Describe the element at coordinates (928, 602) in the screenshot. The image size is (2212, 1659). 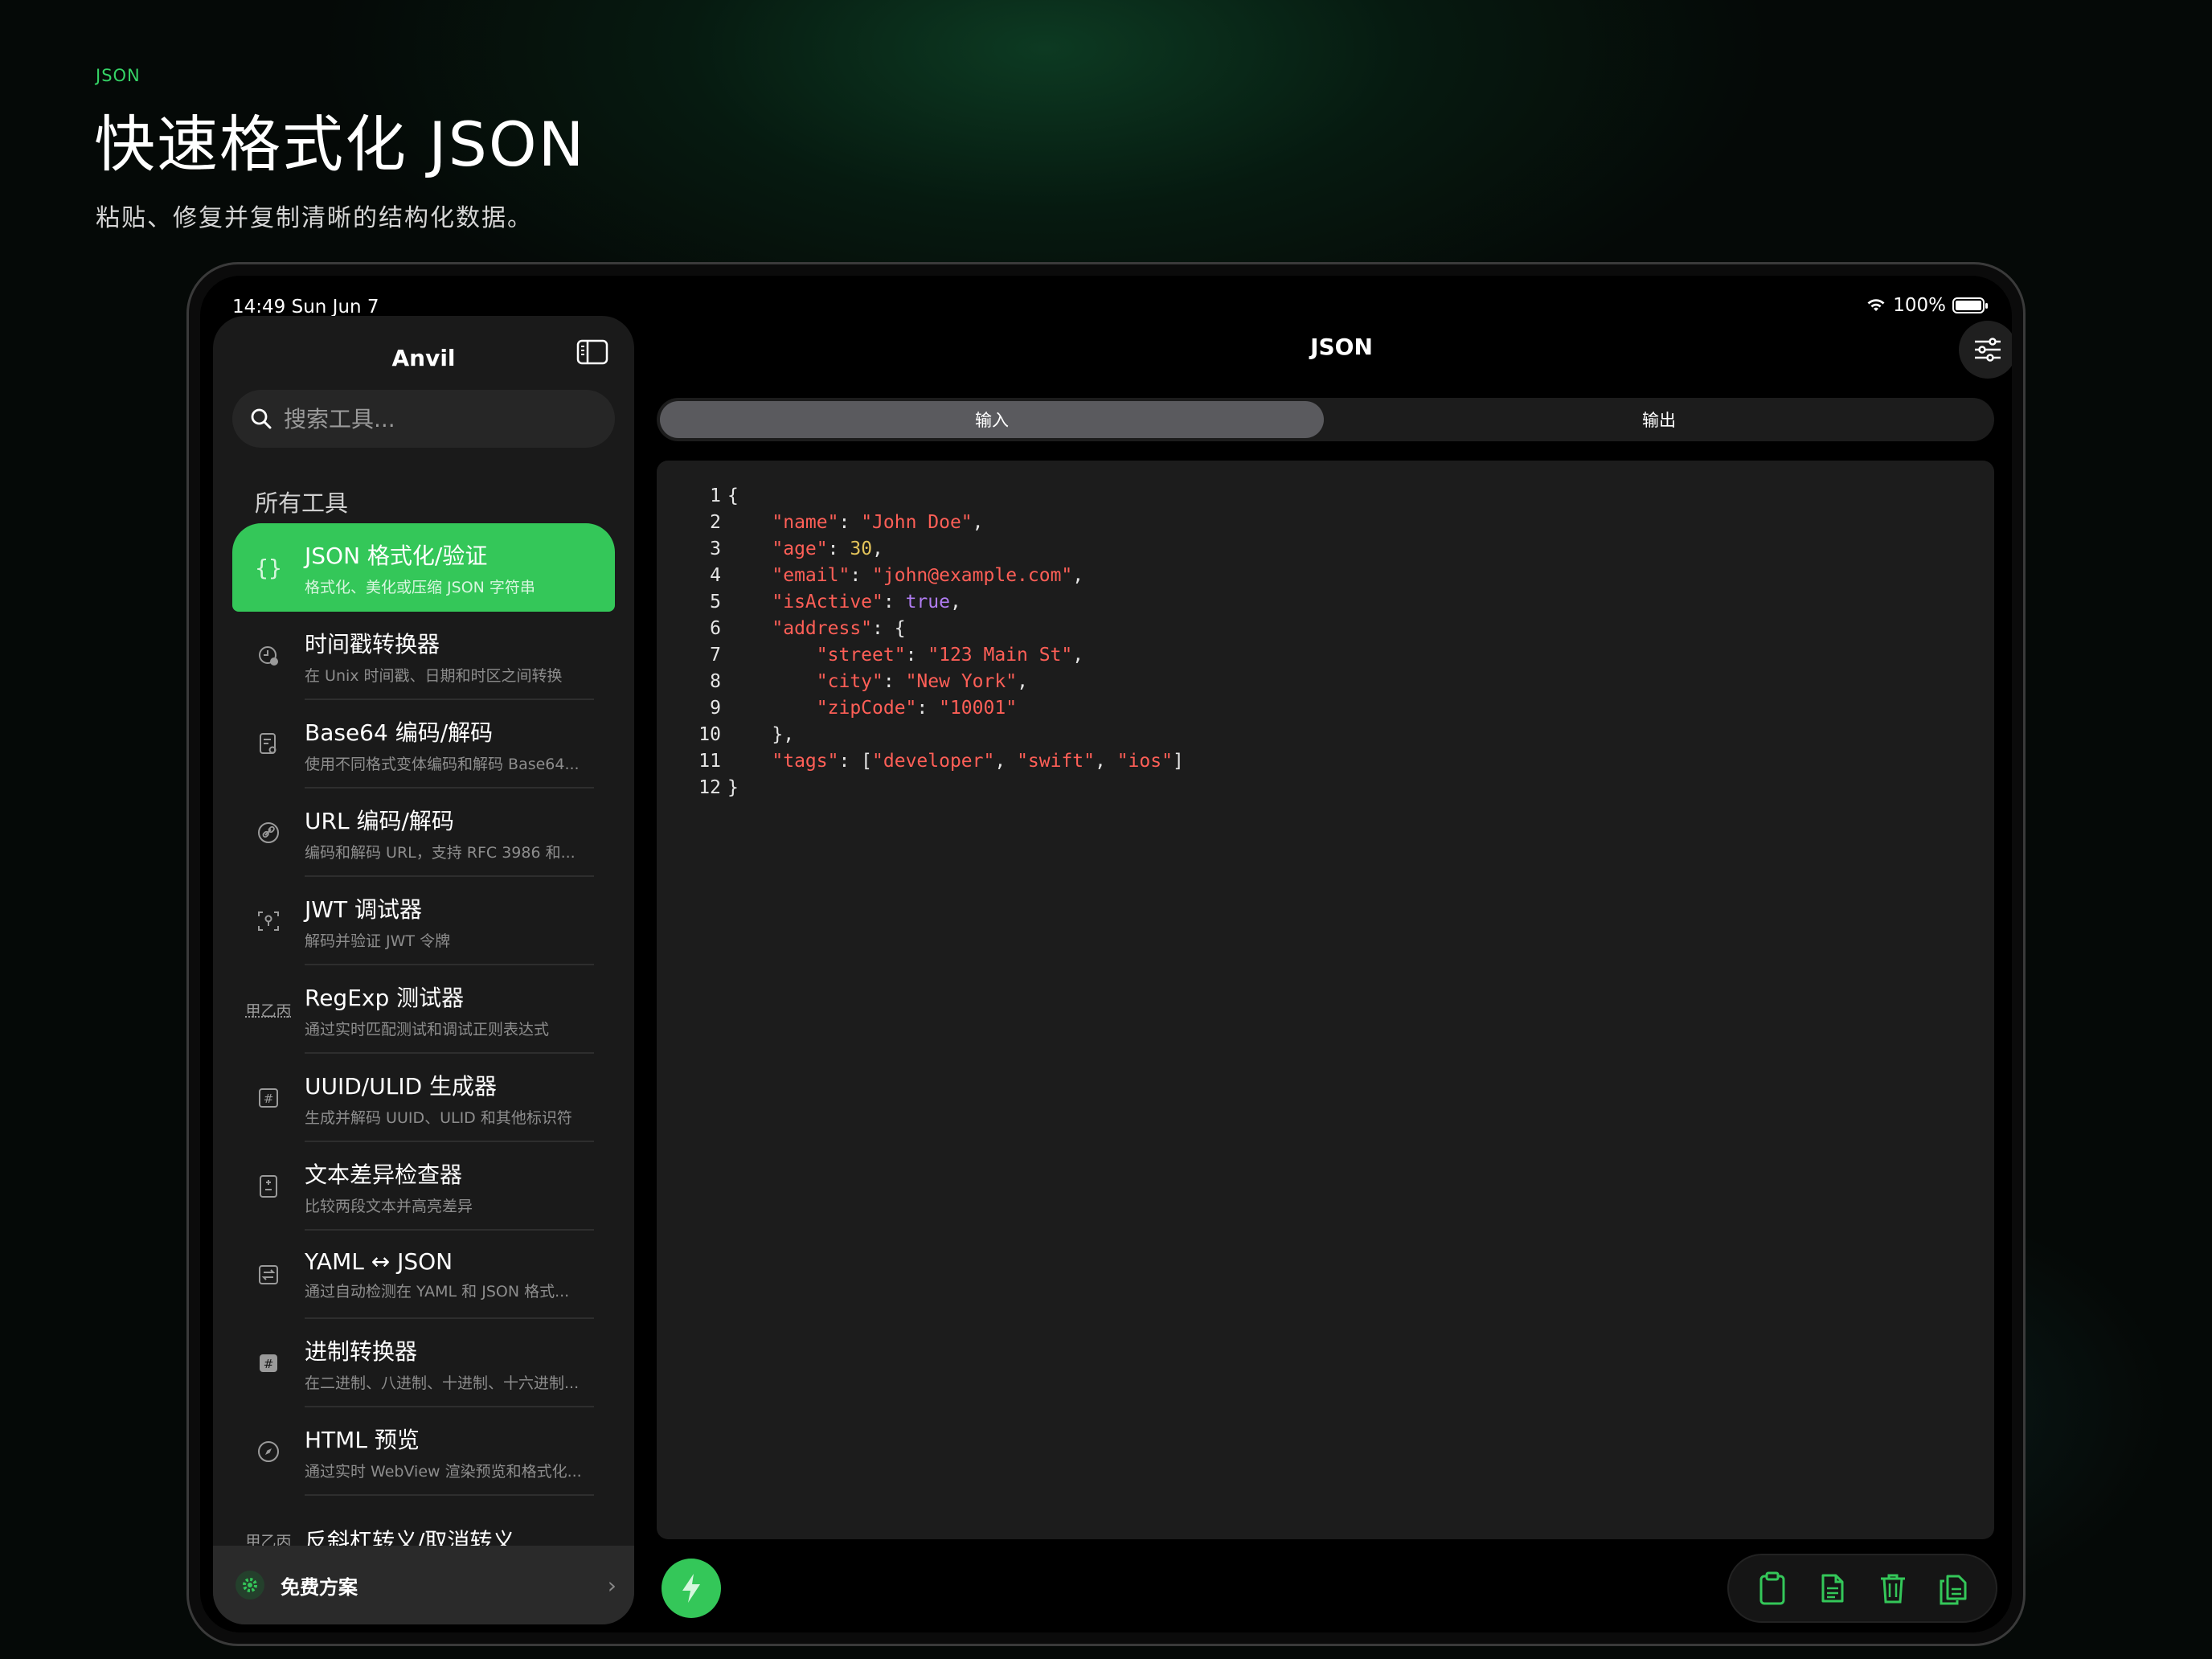
I see `code-token: true` at that location.